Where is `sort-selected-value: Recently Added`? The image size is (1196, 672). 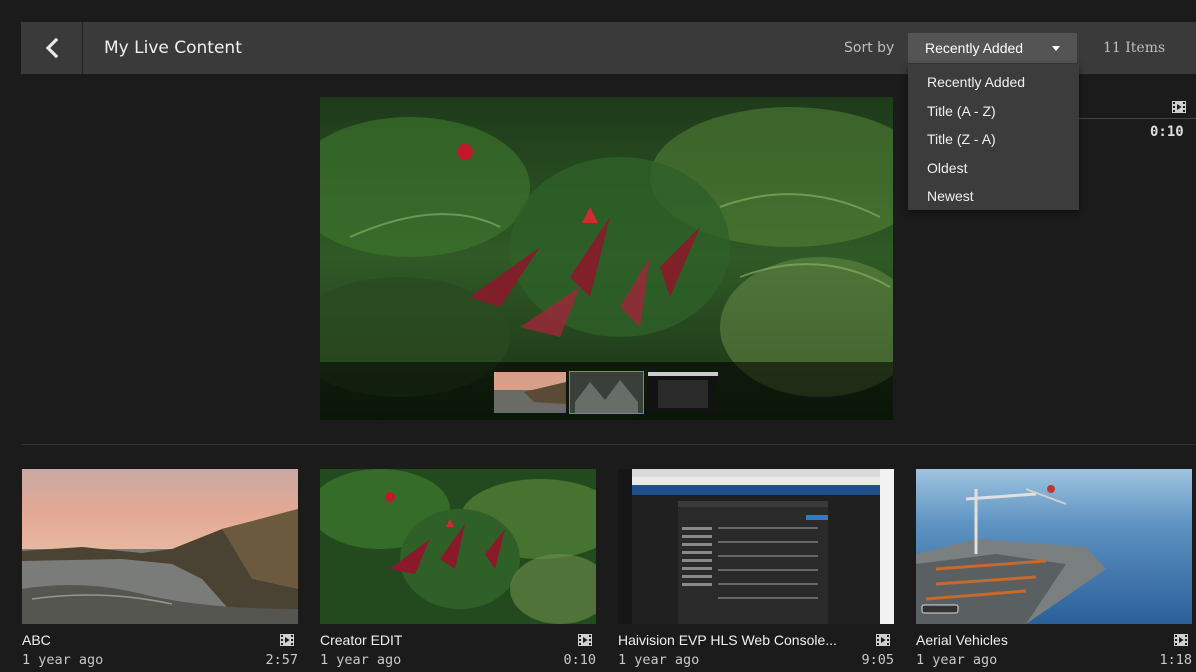 sort-selected-value: Recently Added is located at coordinates (974, 48).